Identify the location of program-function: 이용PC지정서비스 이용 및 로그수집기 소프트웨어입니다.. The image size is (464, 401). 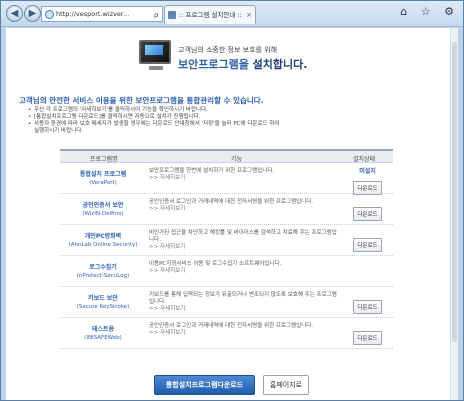
(215, 264).